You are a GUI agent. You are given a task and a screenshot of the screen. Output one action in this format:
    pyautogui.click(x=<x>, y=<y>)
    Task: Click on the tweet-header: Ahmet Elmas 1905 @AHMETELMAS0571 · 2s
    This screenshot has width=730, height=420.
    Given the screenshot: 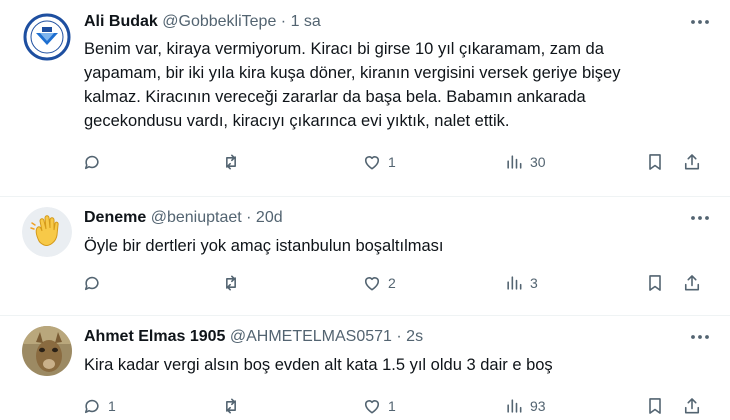 What is the action you would take?
    pyautogui.click(x=253, y=337)
    